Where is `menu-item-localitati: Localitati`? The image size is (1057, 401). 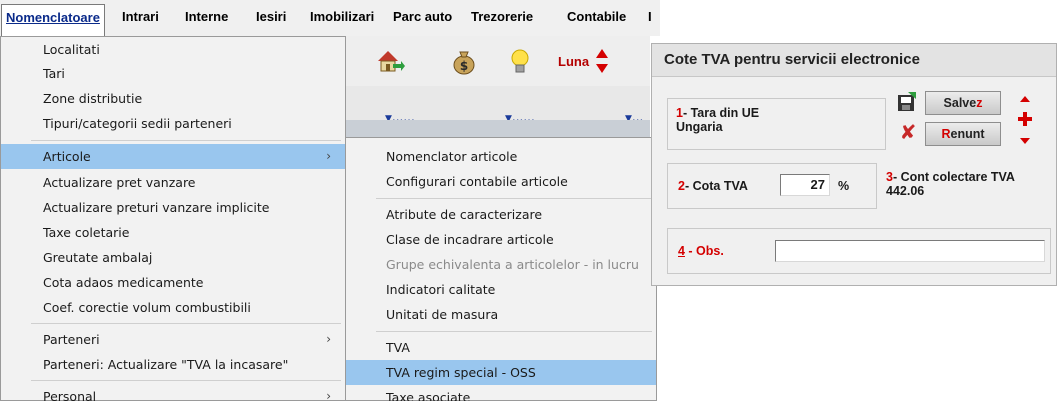
menu-item-localitati: Localitati is located at coordinates (173, 49).